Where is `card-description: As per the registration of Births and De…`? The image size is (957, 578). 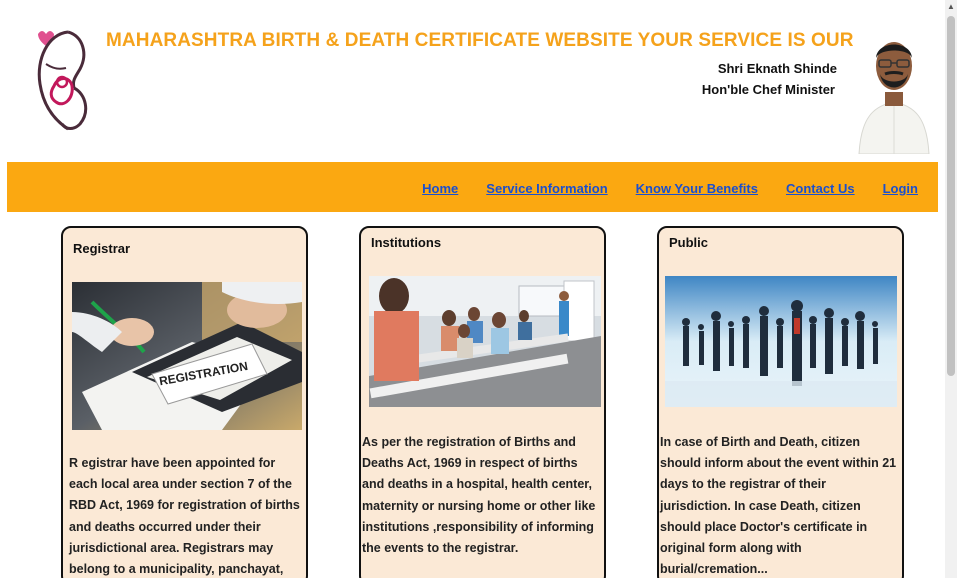 card-description: As per the registration of Births and De… is located at coordinates (479, 495).